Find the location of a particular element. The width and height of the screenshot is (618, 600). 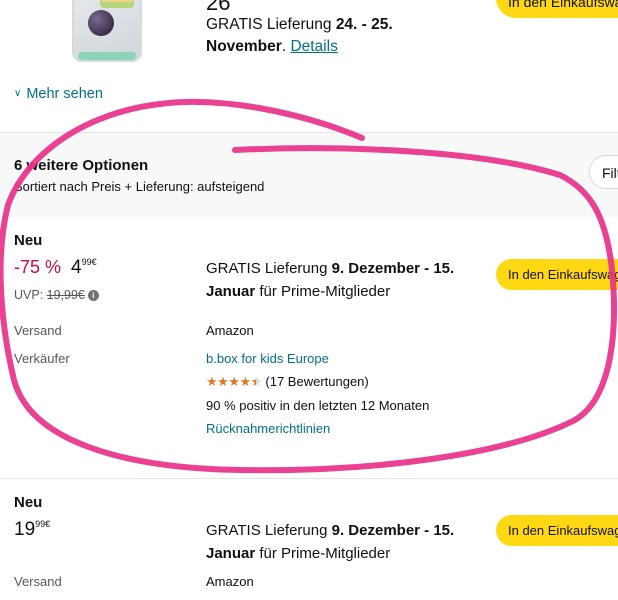

top-add-to-cart-button: In den Einkaufswagen is located at coordinates (557, 9).